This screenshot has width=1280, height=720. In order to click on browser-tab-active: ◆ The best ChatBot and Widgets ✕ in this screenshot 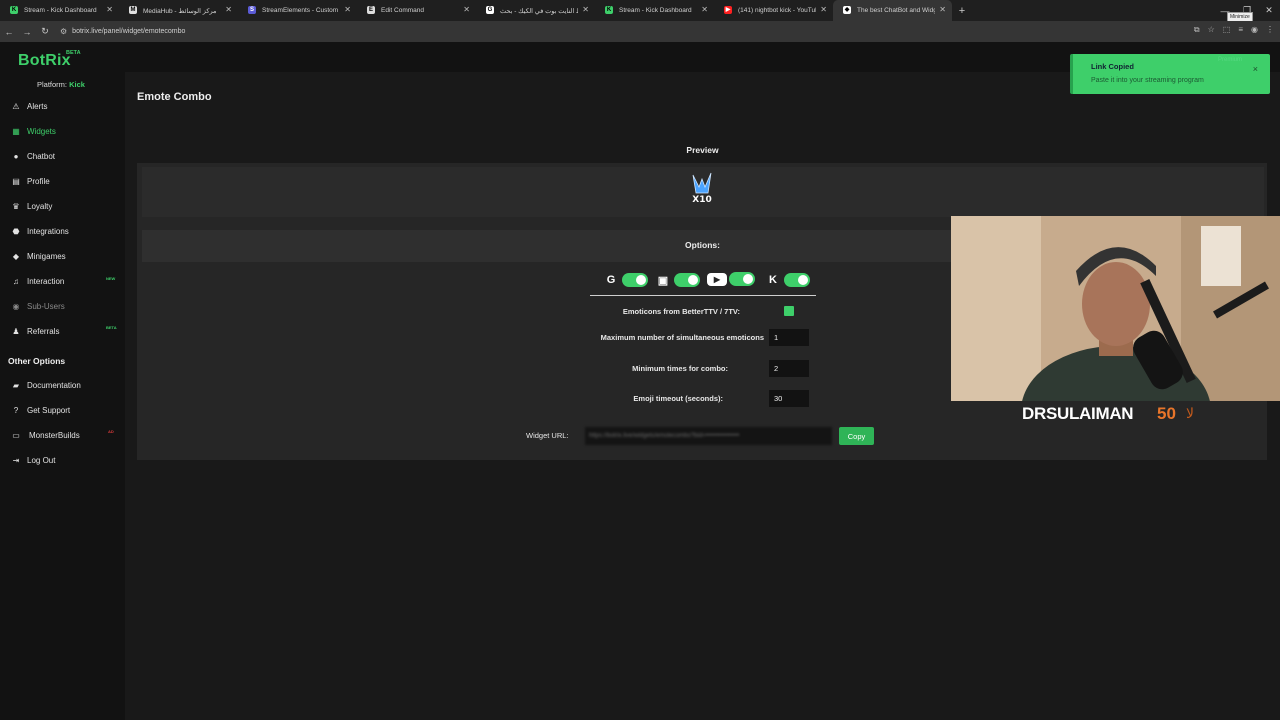, I will do `click(892, 10)`.